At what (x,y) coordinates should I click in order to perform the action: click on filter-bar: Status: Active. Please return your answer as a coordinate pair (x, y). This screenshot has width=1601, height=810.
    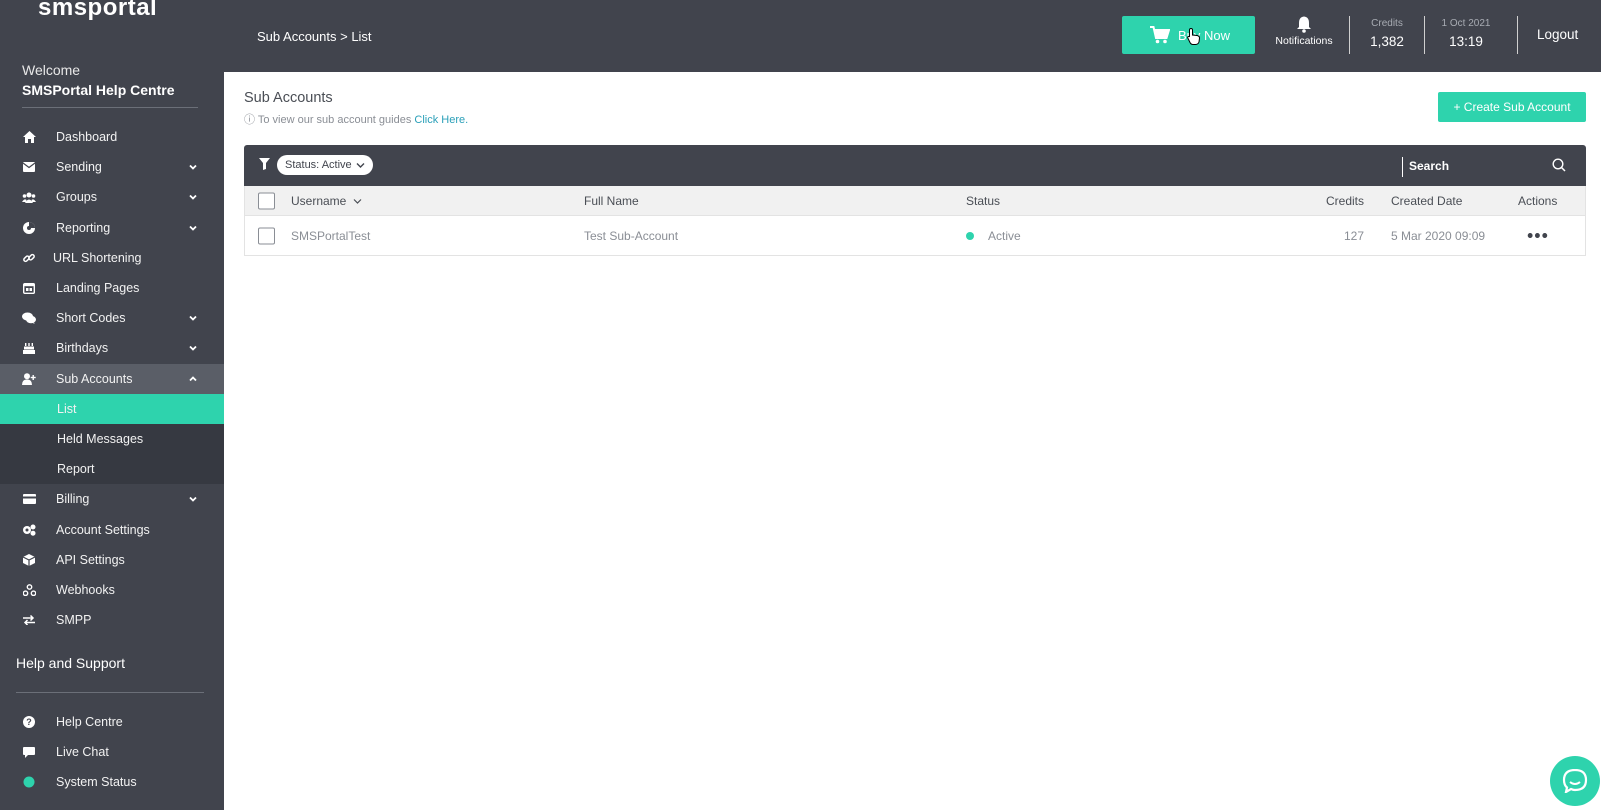
    Looking at the image, I should click on (915, 165).